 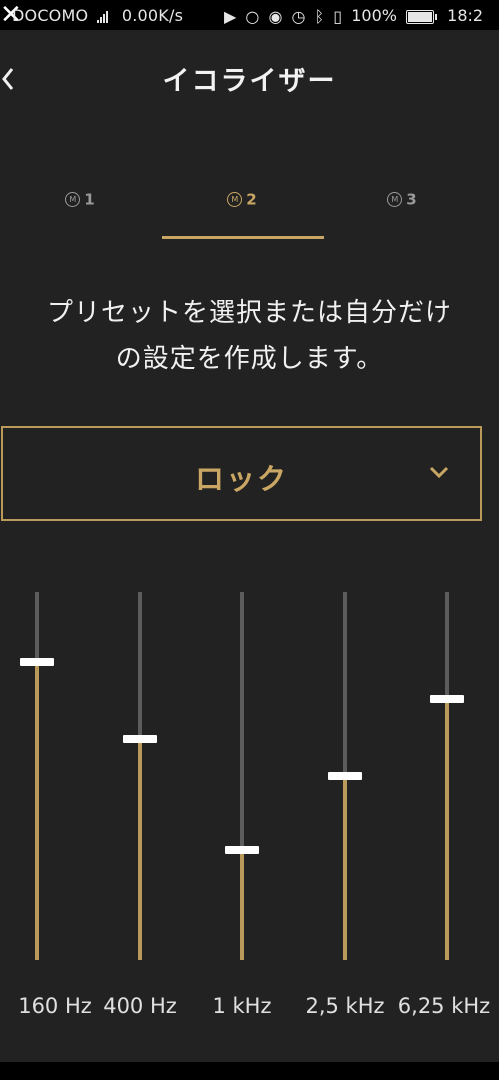 I want to click on preset-dropdown: ロック, so click(x=241, y=473).